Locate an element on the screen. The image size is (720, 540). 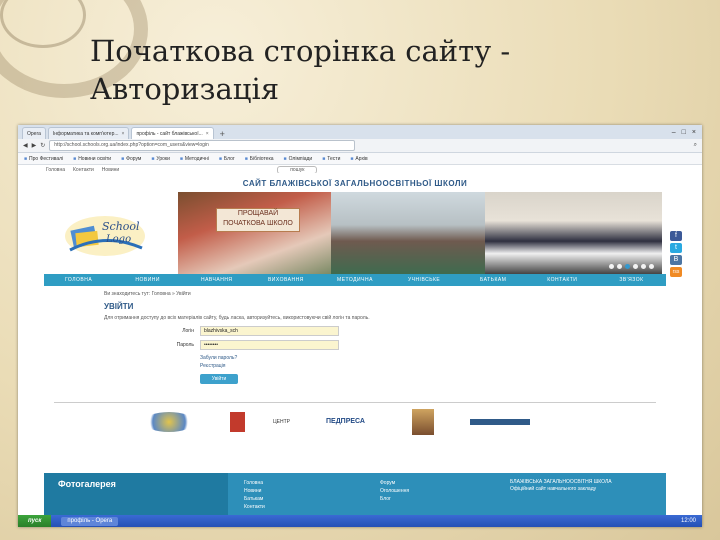
toplink: Головна is located at coordinates (55, 170).